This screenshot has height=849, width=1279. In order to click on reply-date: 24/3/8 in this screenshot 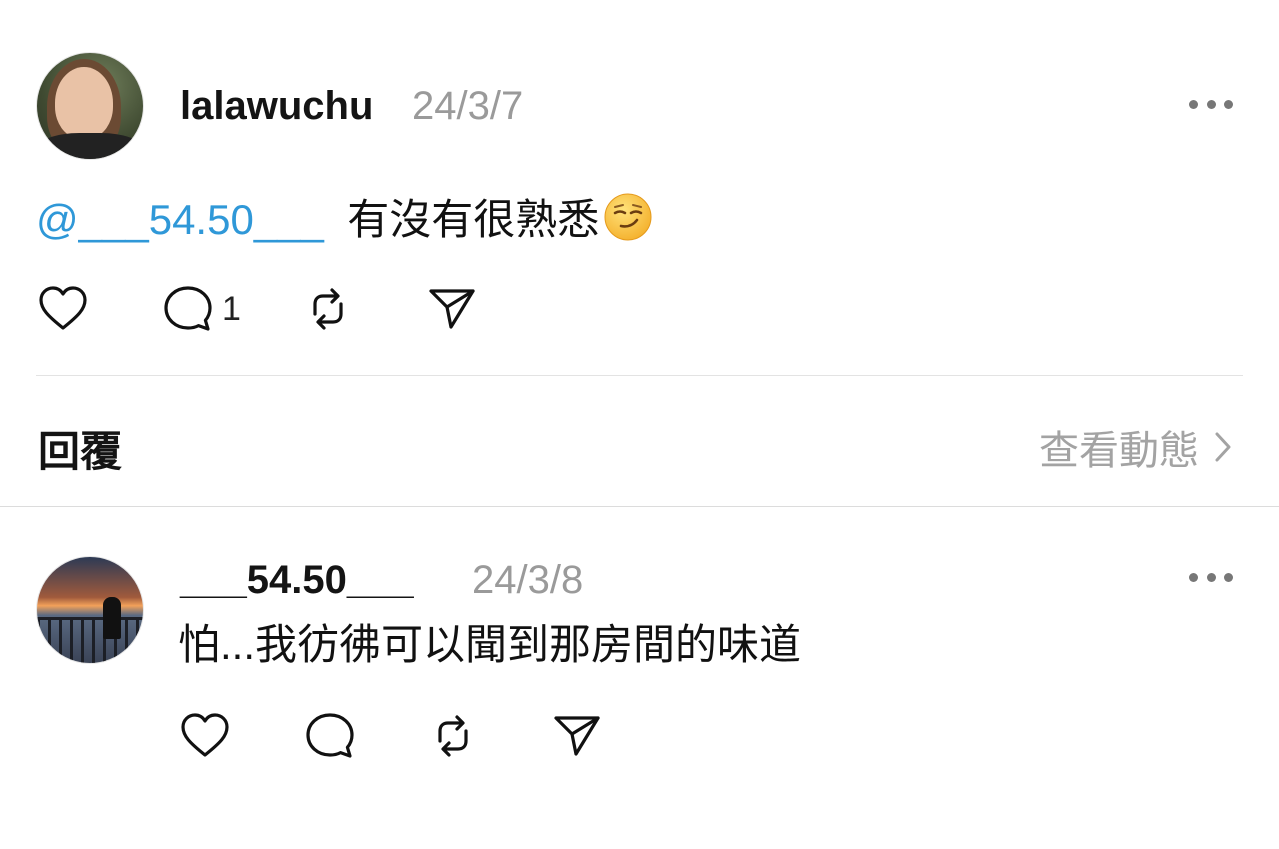, I will do `click(528, 580)`.